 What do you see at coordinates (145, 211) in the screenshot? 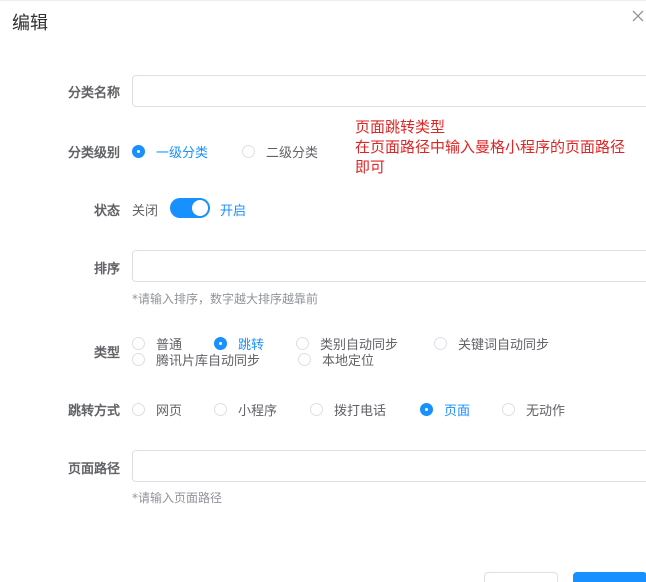
I see `switch-off-text: 关闭` at bounding box center [145, 211].